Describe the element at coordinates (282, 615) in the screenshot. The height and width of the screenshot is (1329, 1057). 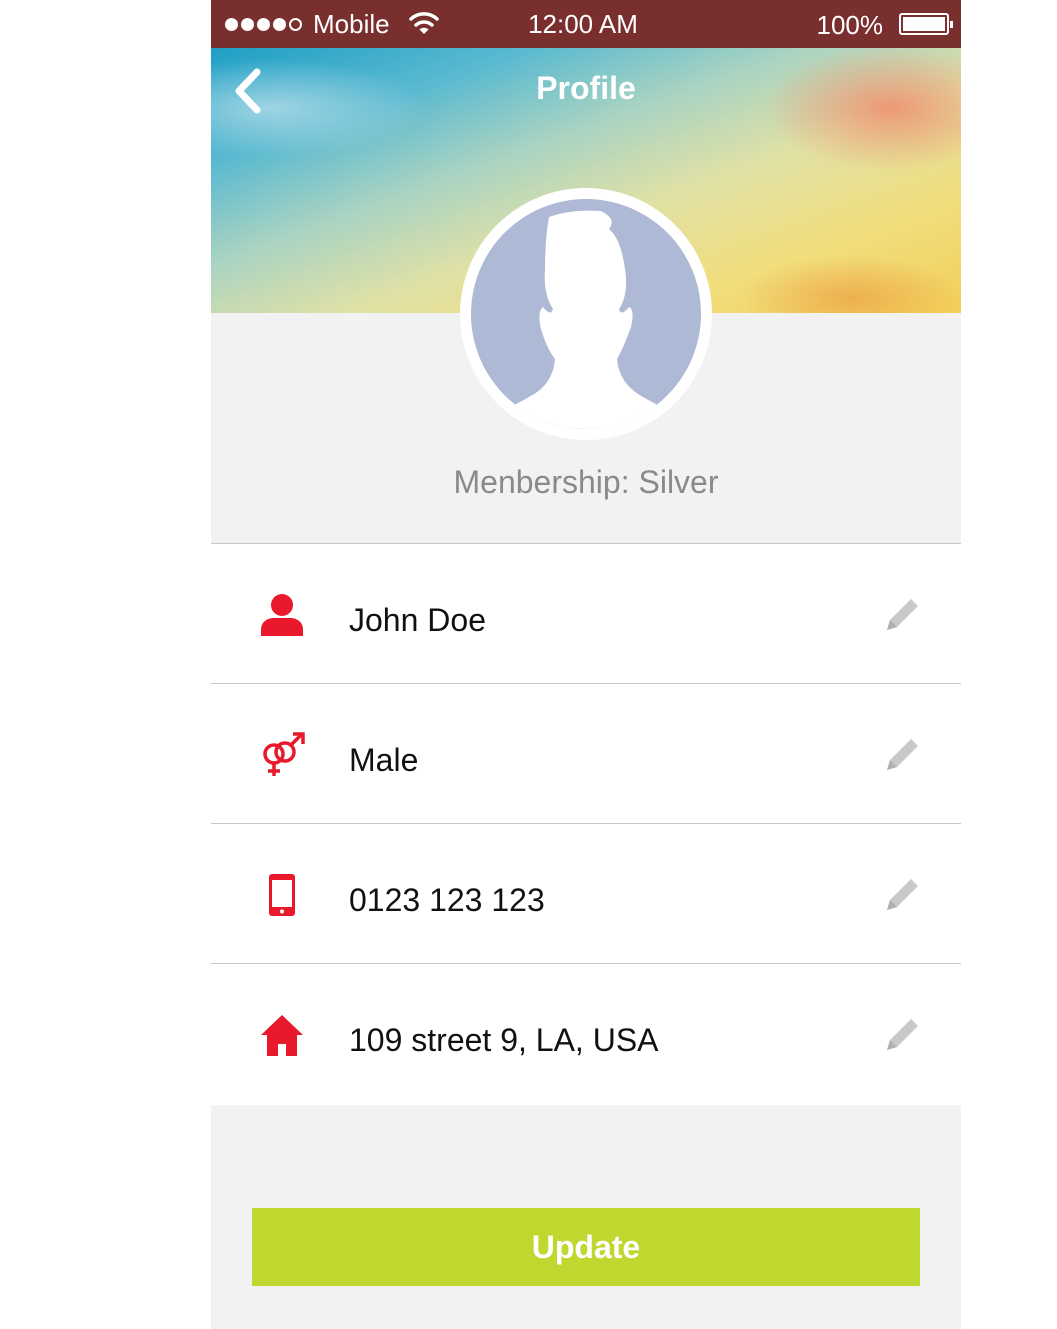
I see `person-icon` at that location.